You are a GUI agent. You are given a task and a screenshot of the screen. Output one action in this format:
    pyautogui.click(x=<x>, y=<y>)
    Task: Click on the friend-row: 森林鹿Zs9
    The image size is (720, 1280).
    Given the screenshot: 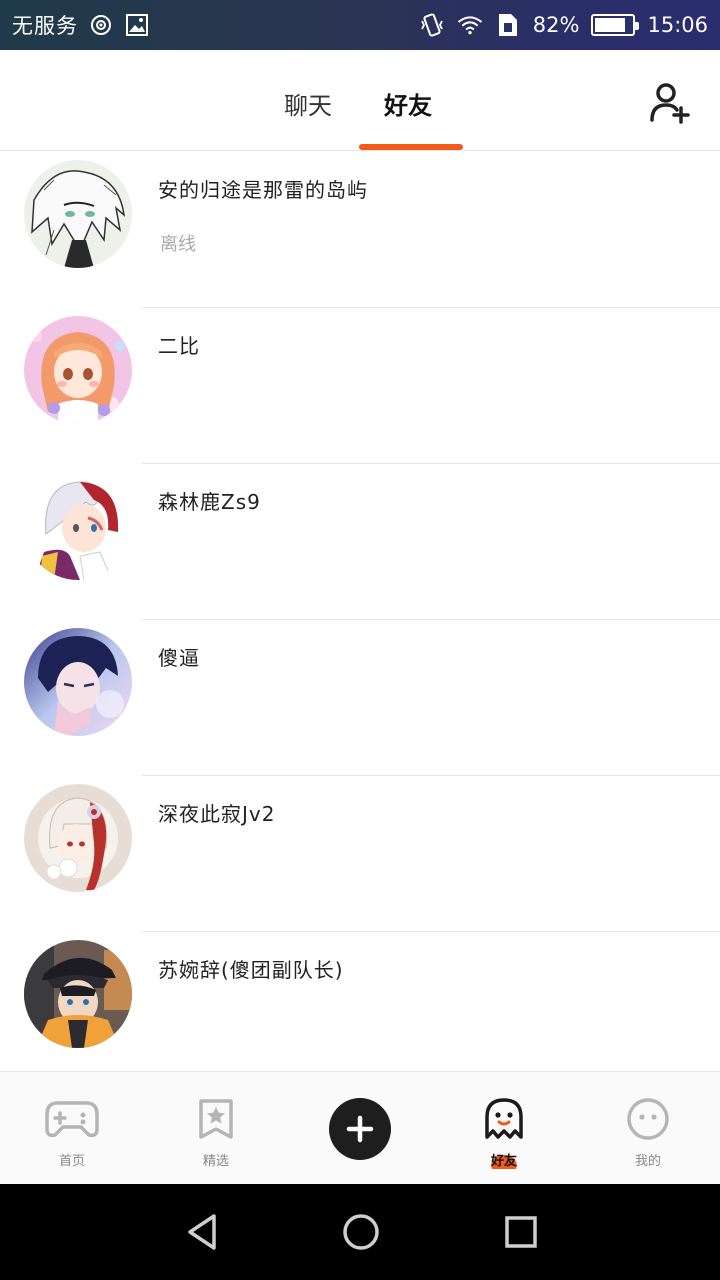 What is the action you would take?
    pyautogui.click(x=360, y=542)
    